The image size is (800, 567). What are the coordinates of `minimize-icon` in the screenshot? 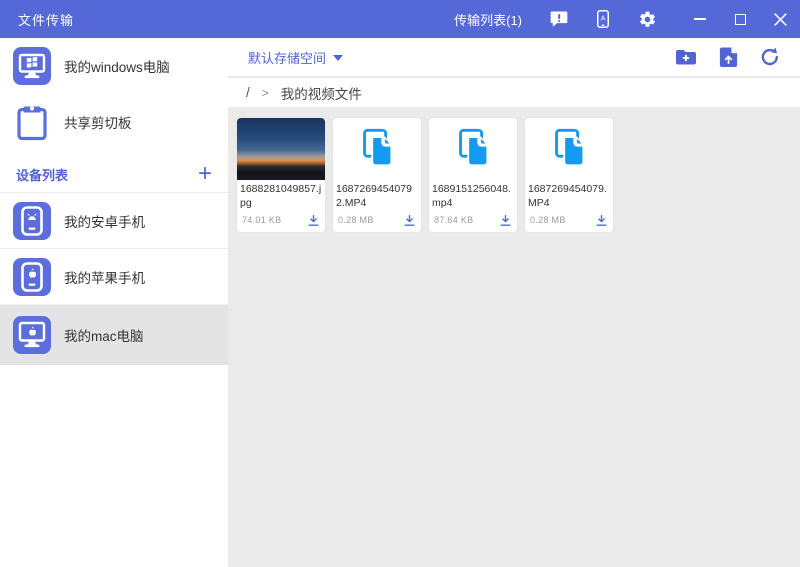 It's located at (700, 19).